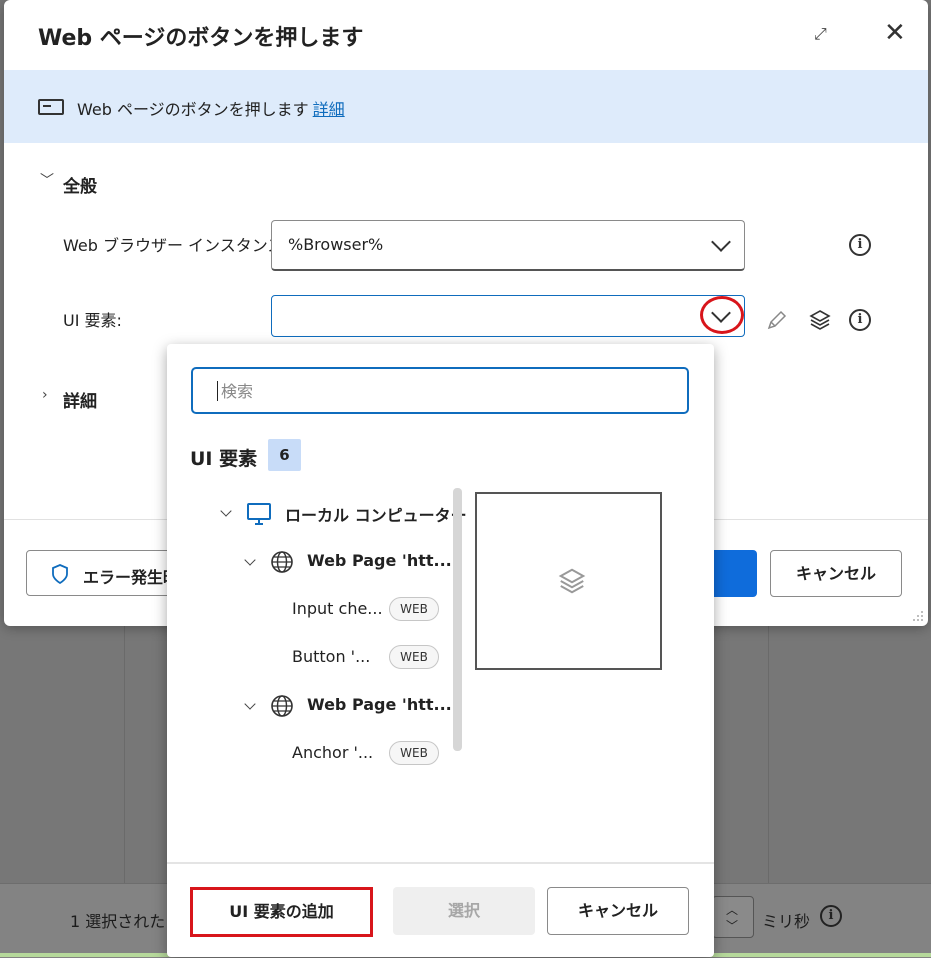  I want to click on section-general: 全般, so click(80, 184).